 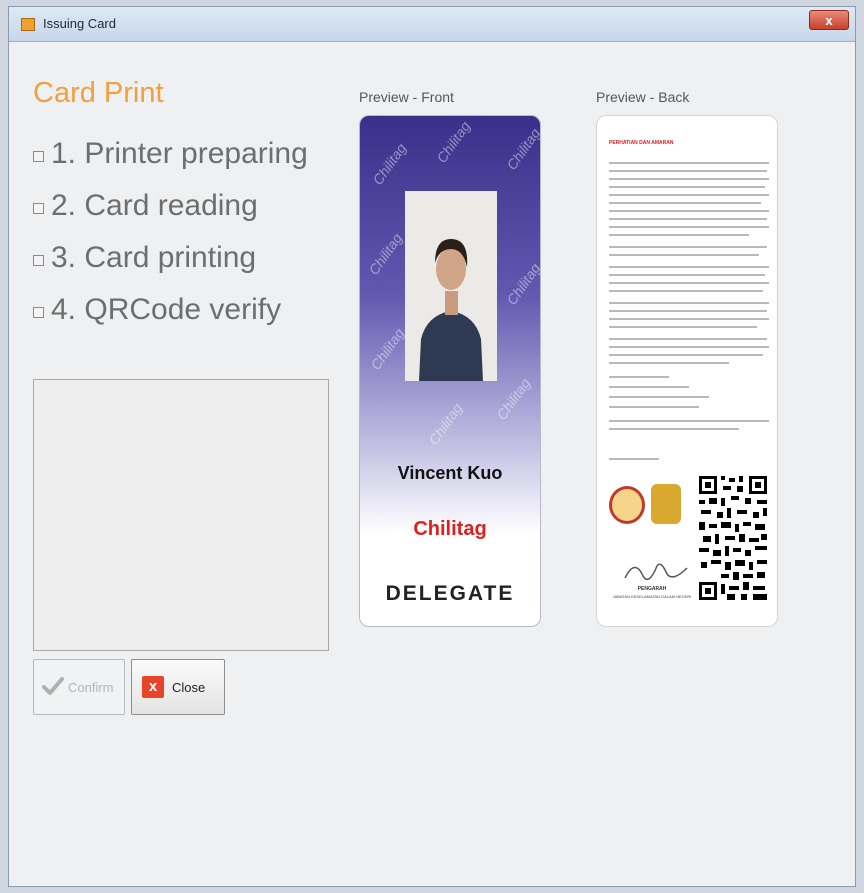 I want to click on preview-front-label: Preview - Front, so click(x=406, y=97).